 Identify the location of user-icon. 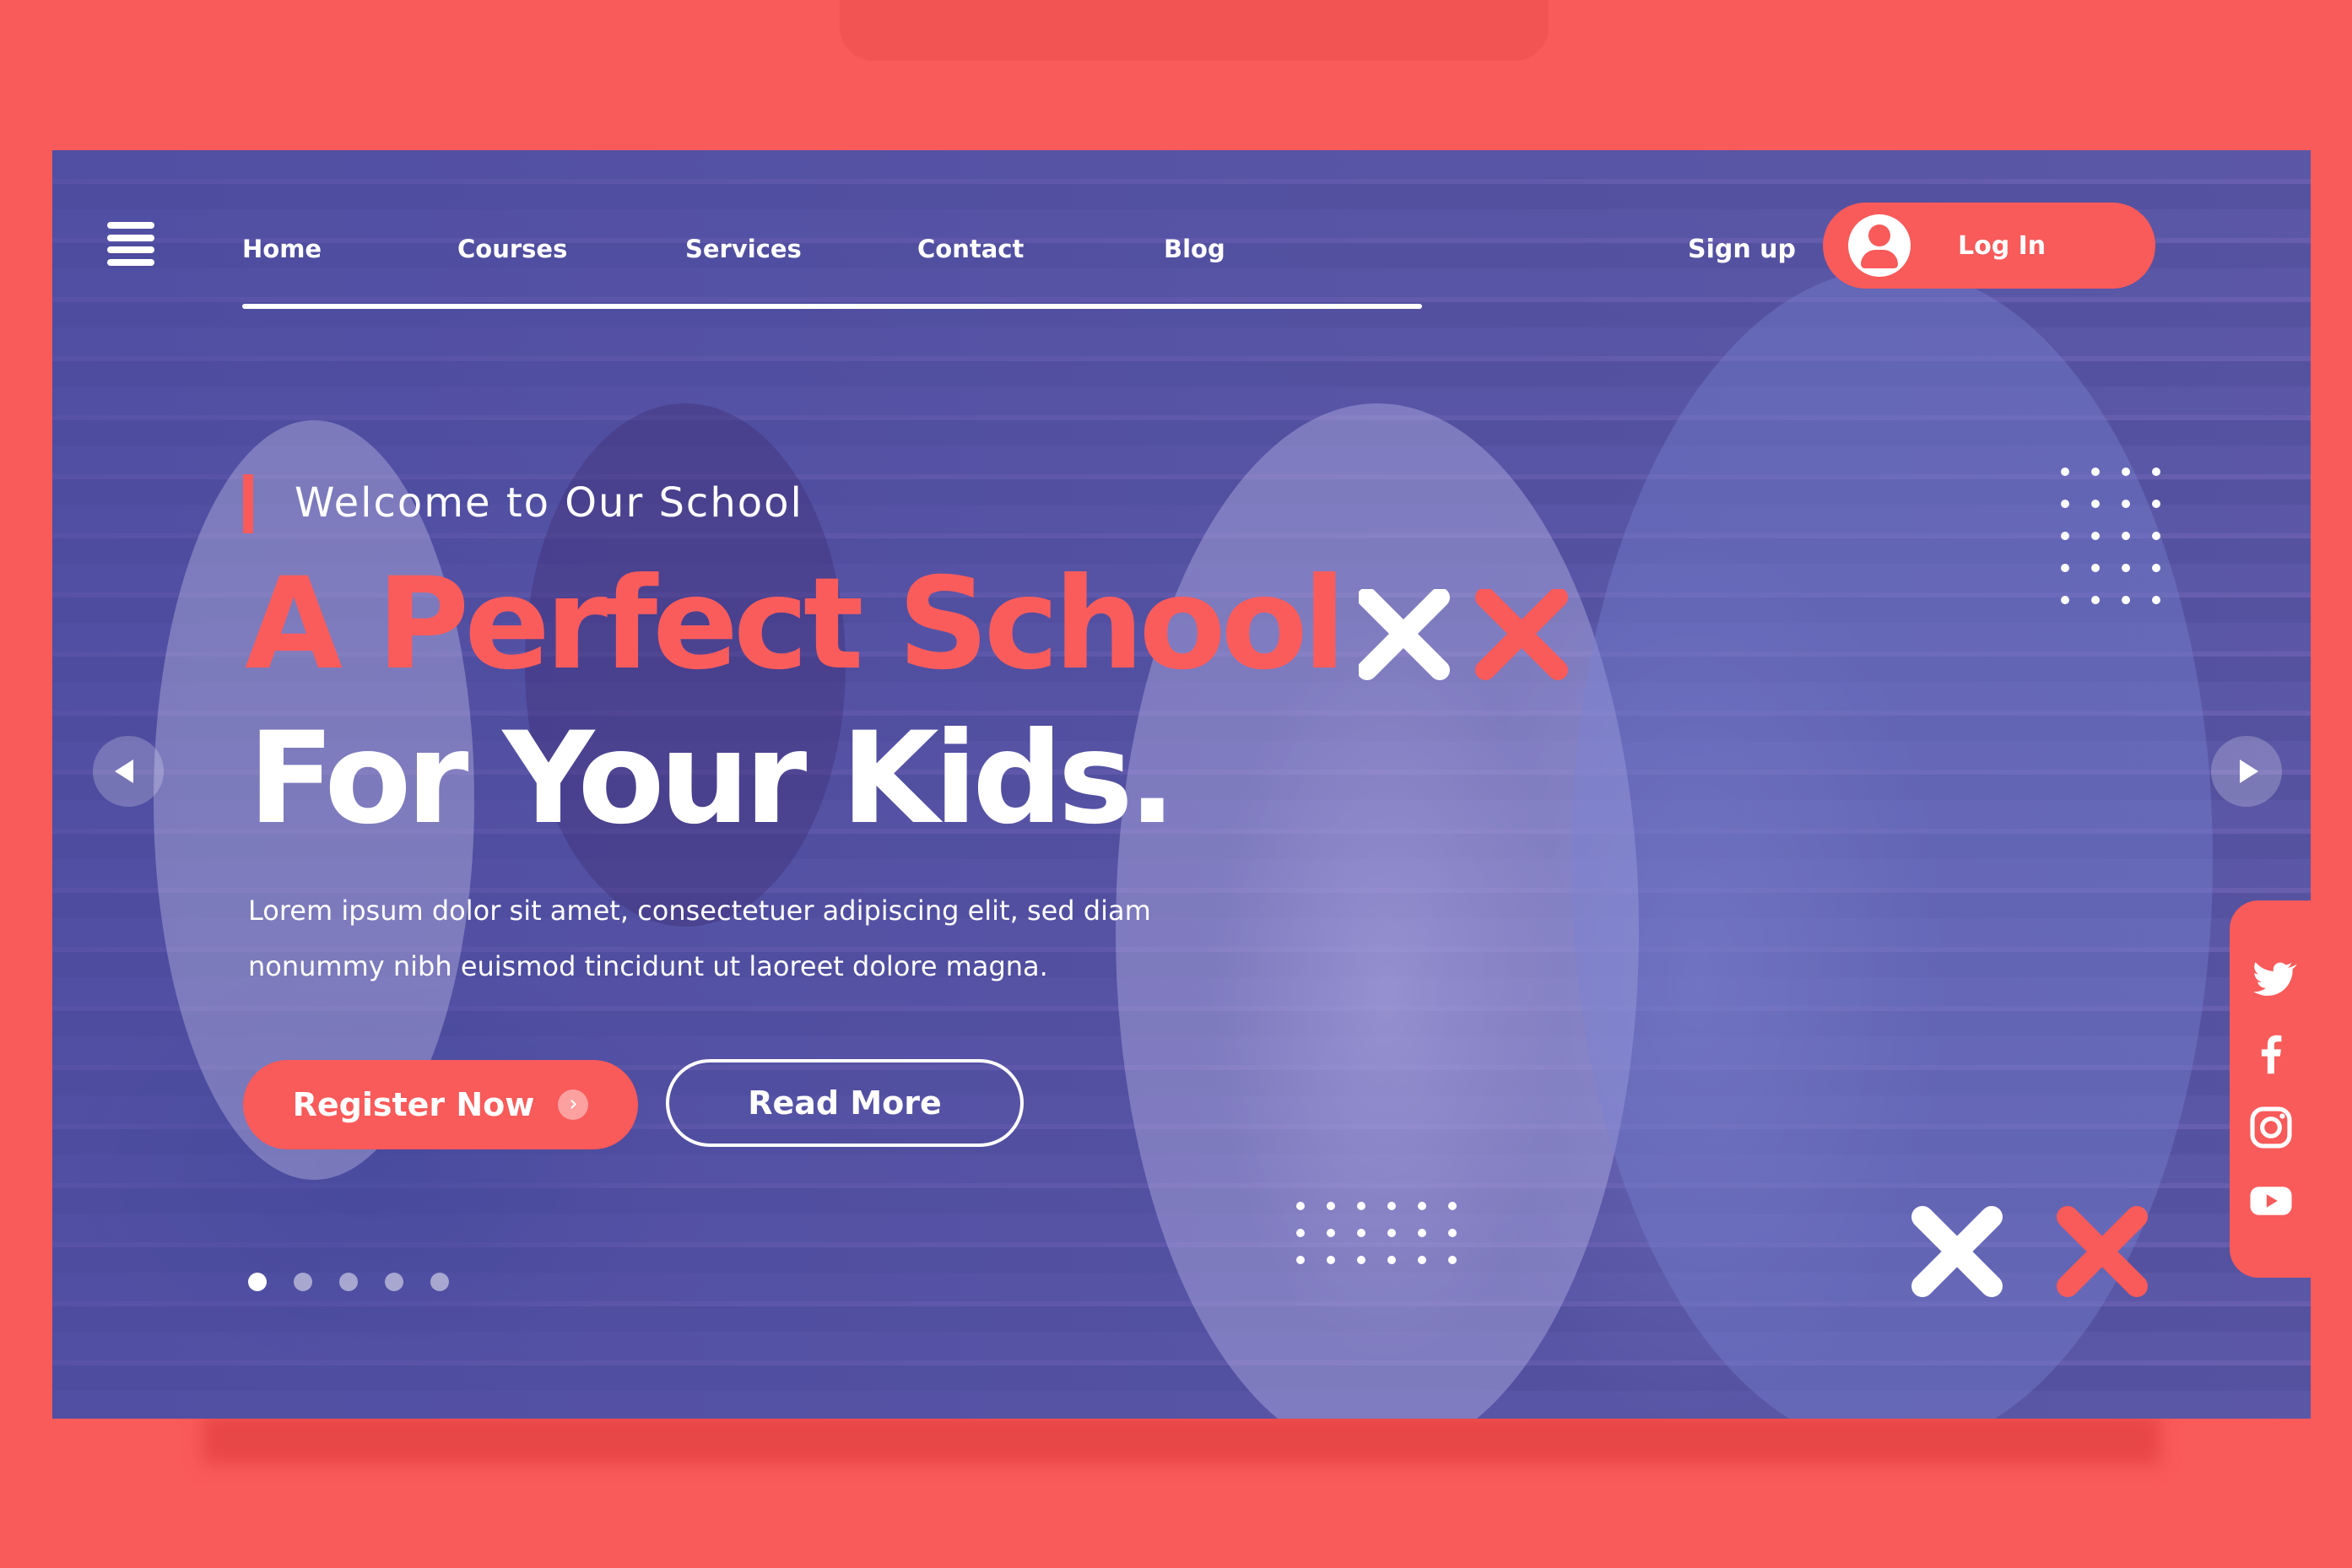
(1879, 245).